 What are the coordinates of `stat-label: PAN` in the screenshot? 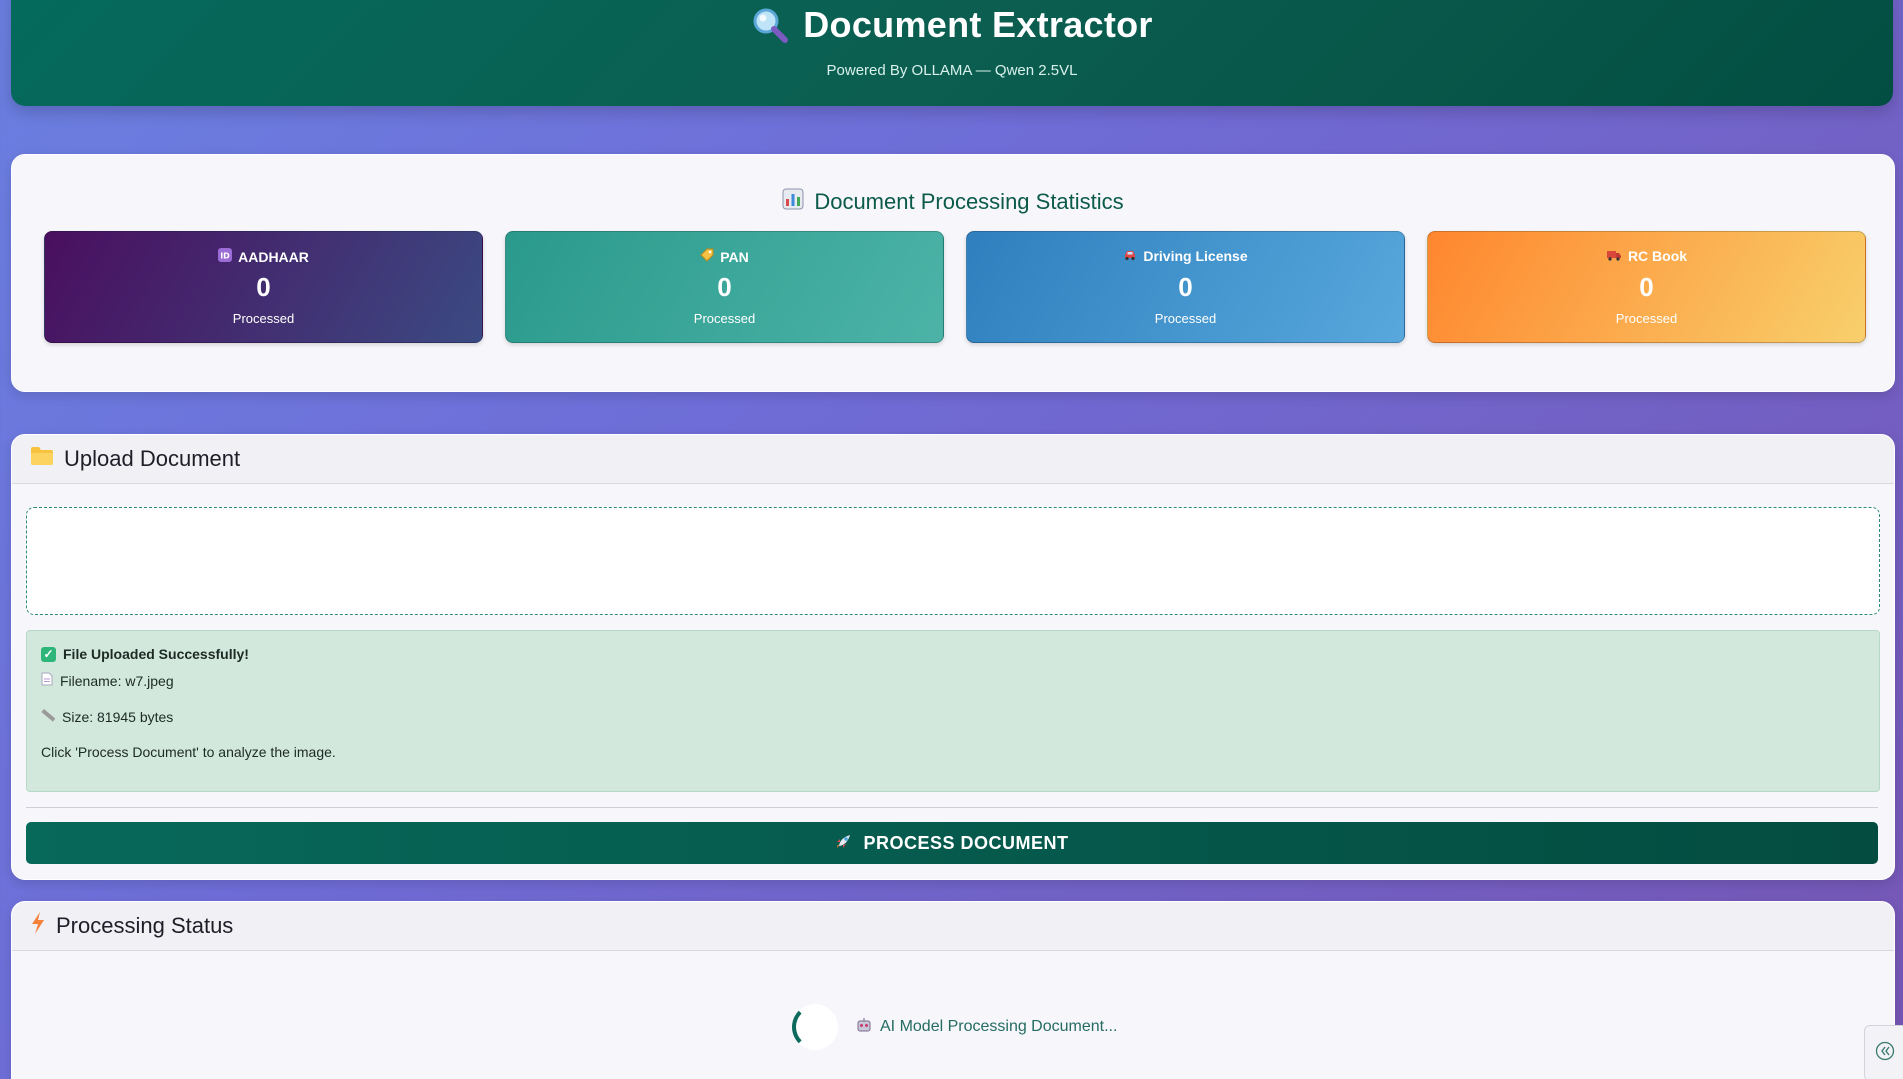 It's located at (734, 256).